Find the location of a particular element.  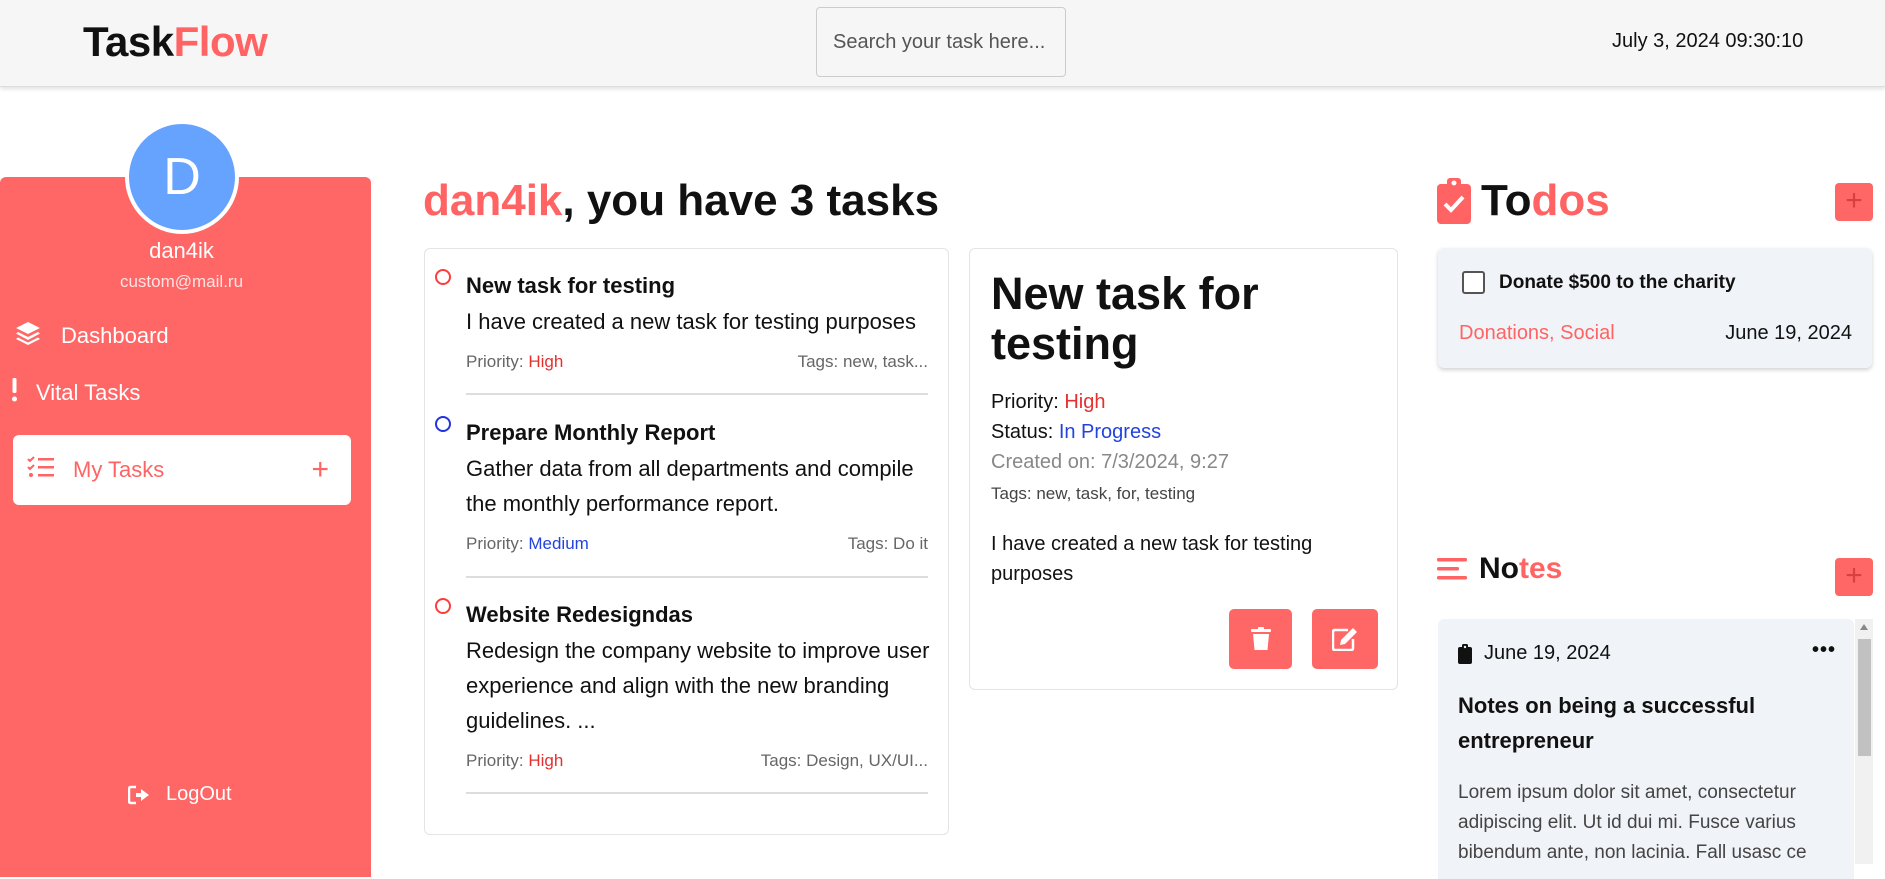

search-input is located at coordinates (941, 42).